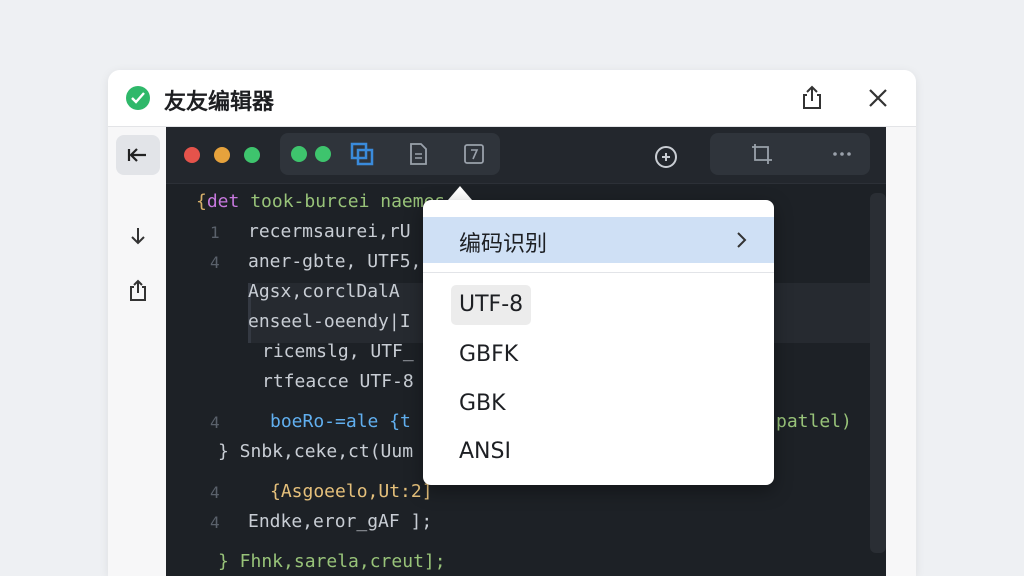 The width and height of the screenshot is (1024, 576). I want to click on green-dots-icon, so click(312, 154).